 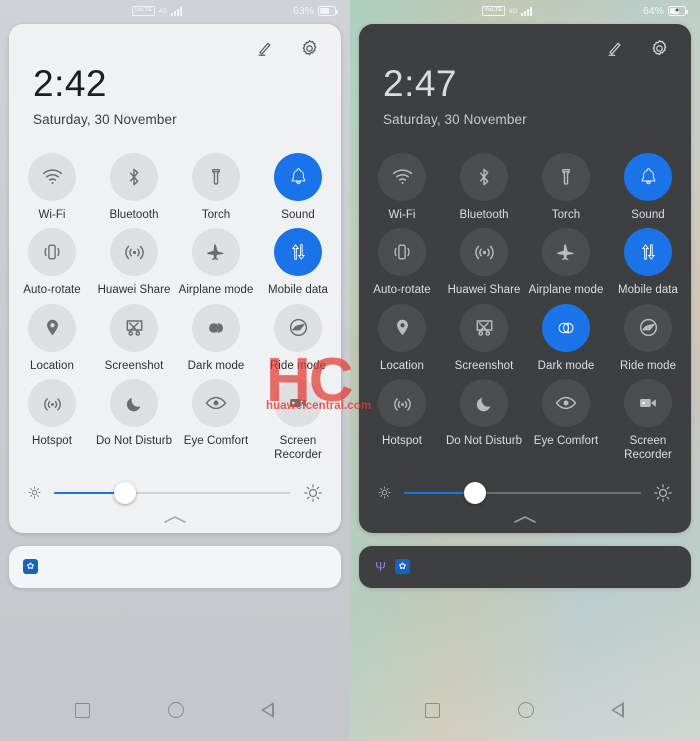 I want to click on usb-icon: Ψ, so click(x=380, y=566).